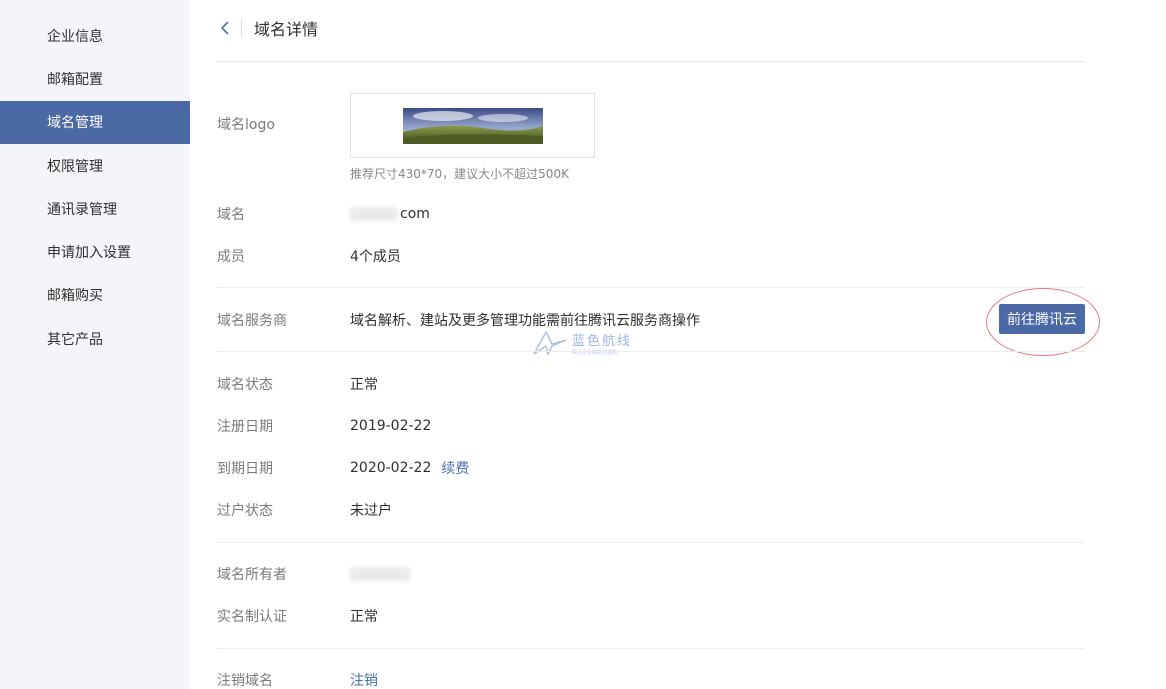  What do you see at coordinates (225, 28) in the screenshot?
I see `chevron-left-icon` at bounding box center [225, 28].